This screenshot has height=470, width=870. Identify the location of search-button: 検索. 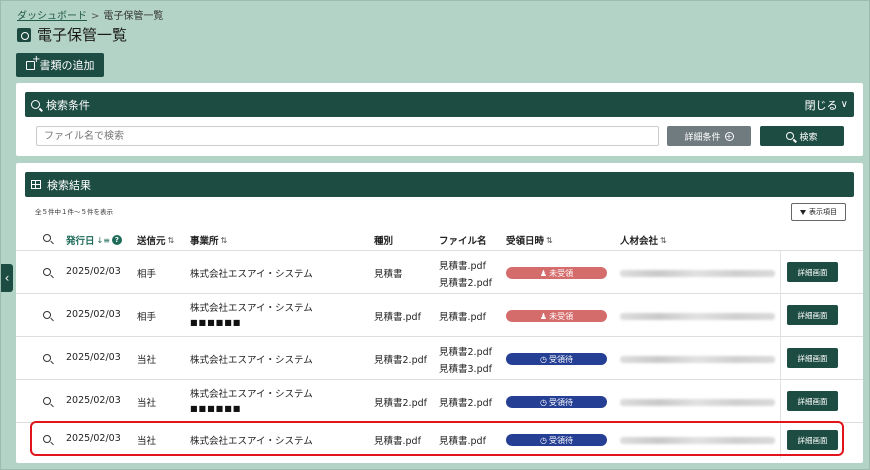
(802, 136).